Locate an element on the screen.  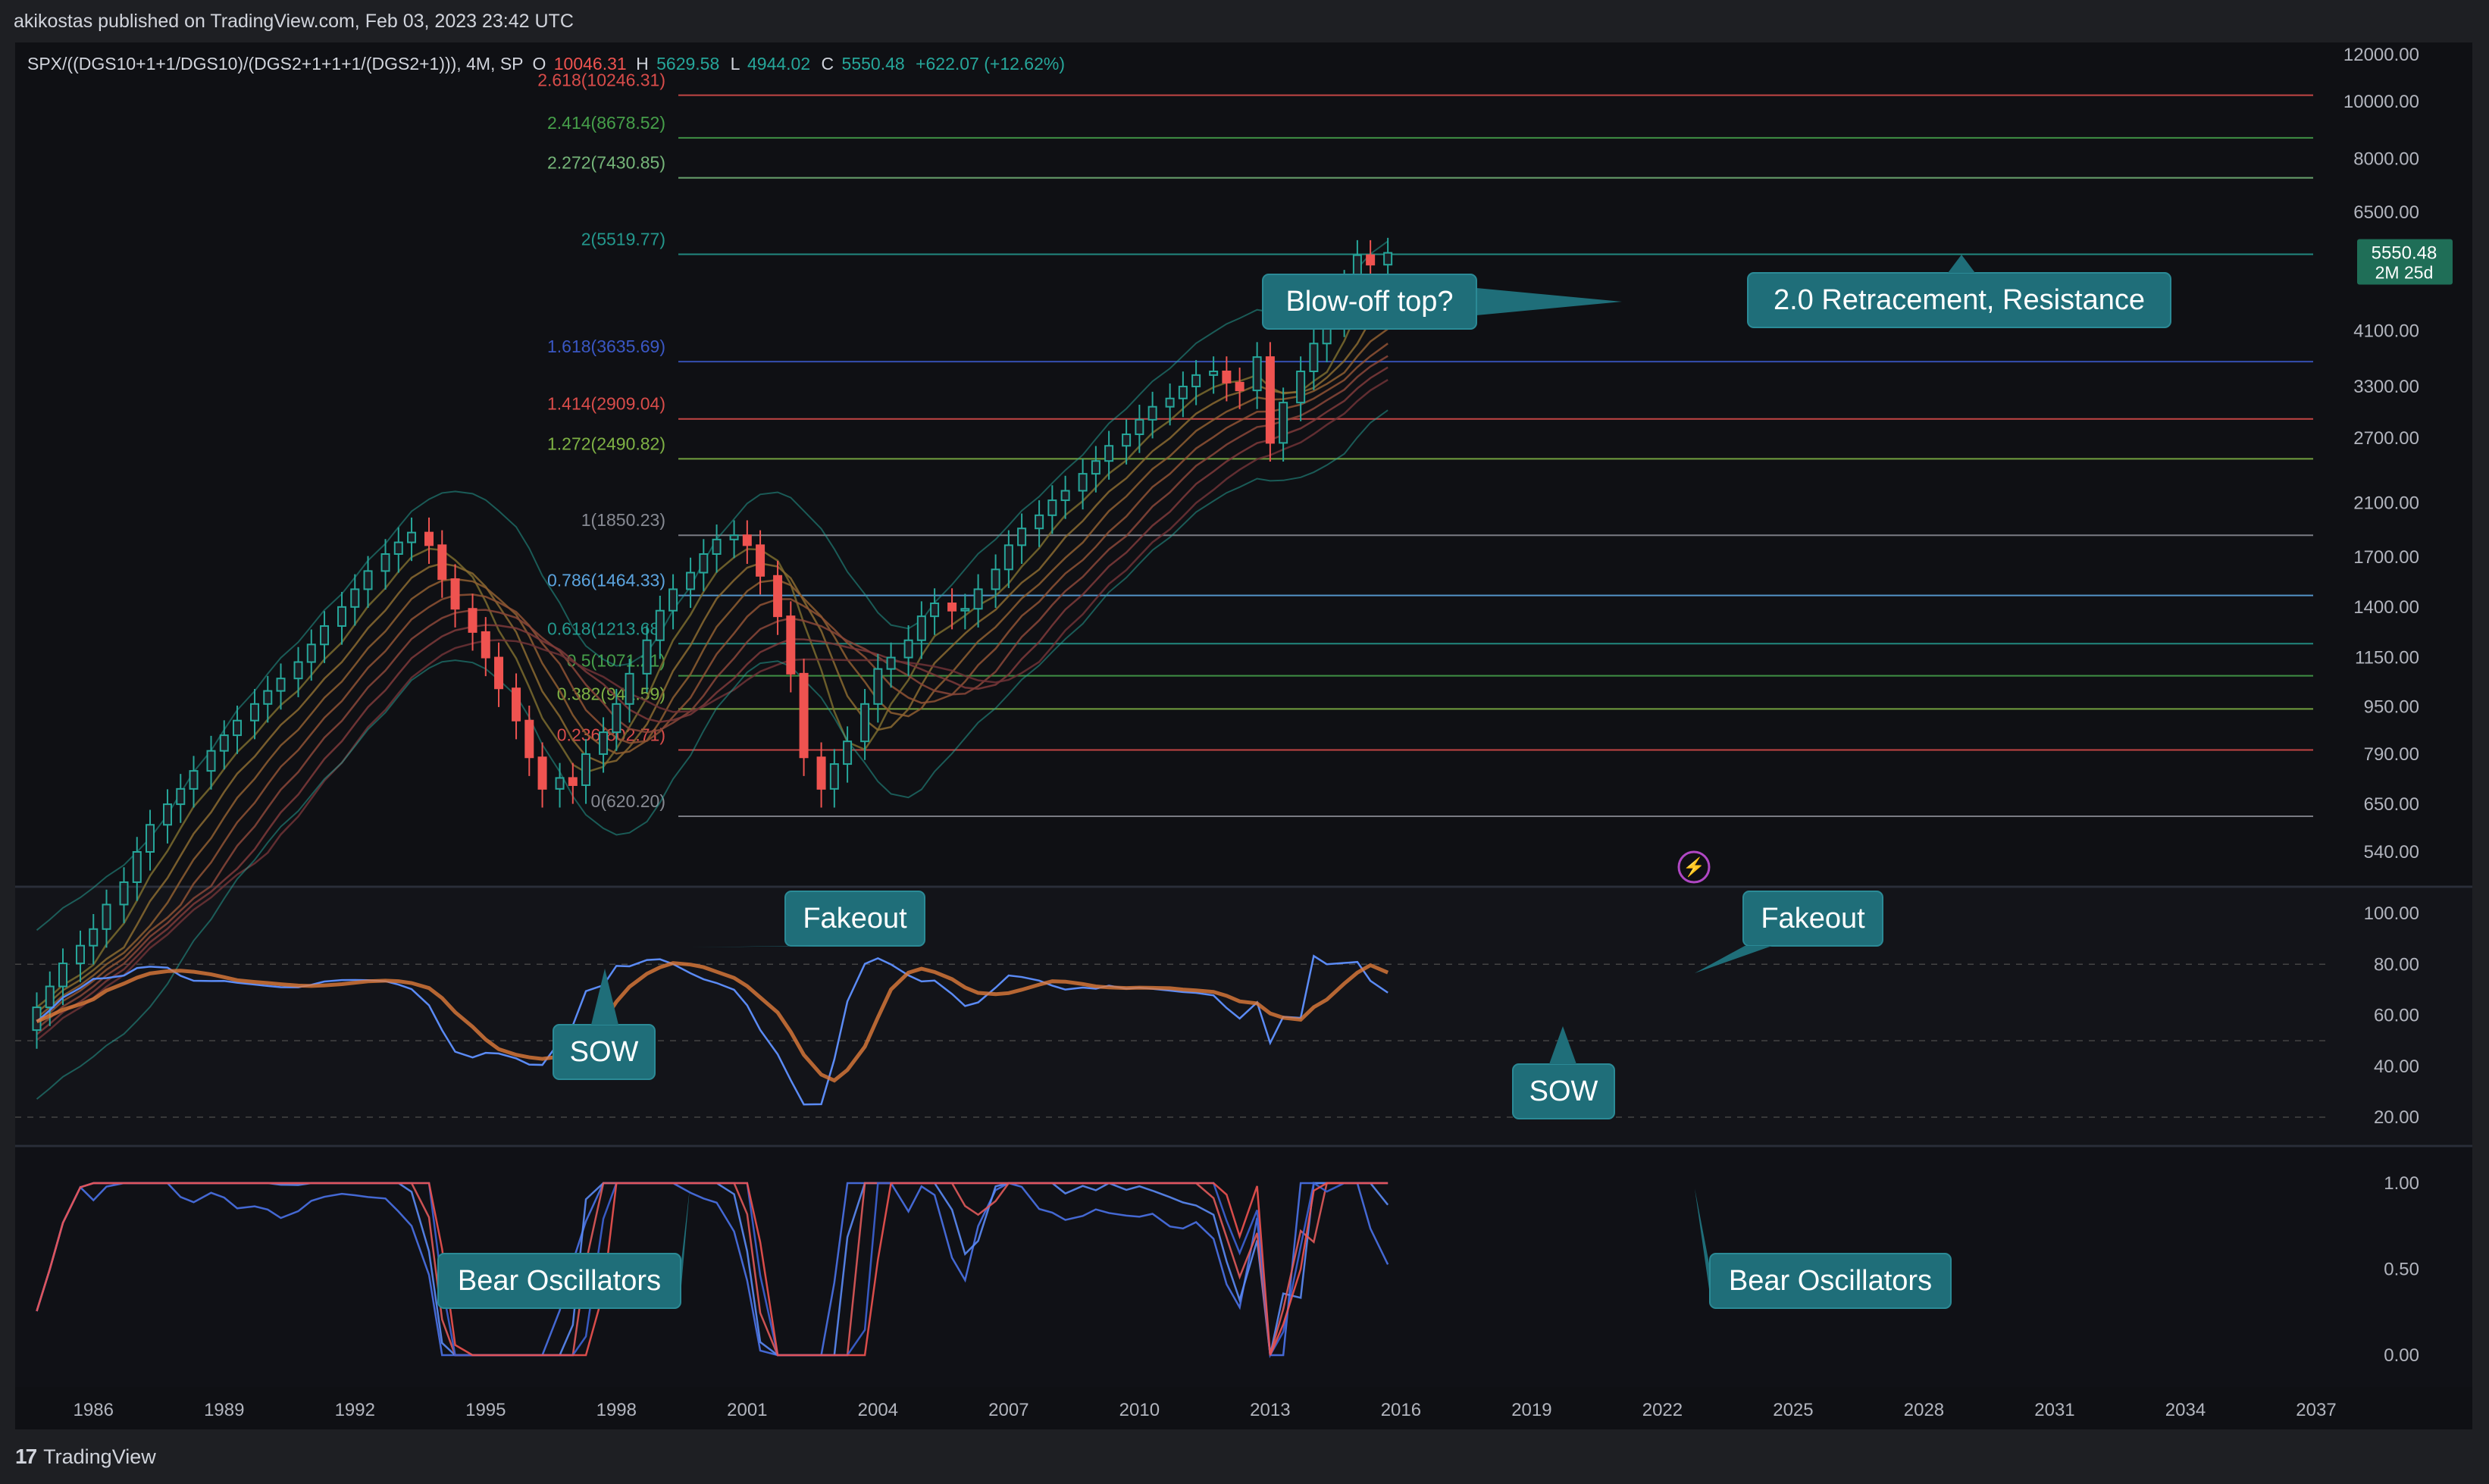
callout-blow-off-top-text: Blow-off top? is located at coordinates (1369, 302).